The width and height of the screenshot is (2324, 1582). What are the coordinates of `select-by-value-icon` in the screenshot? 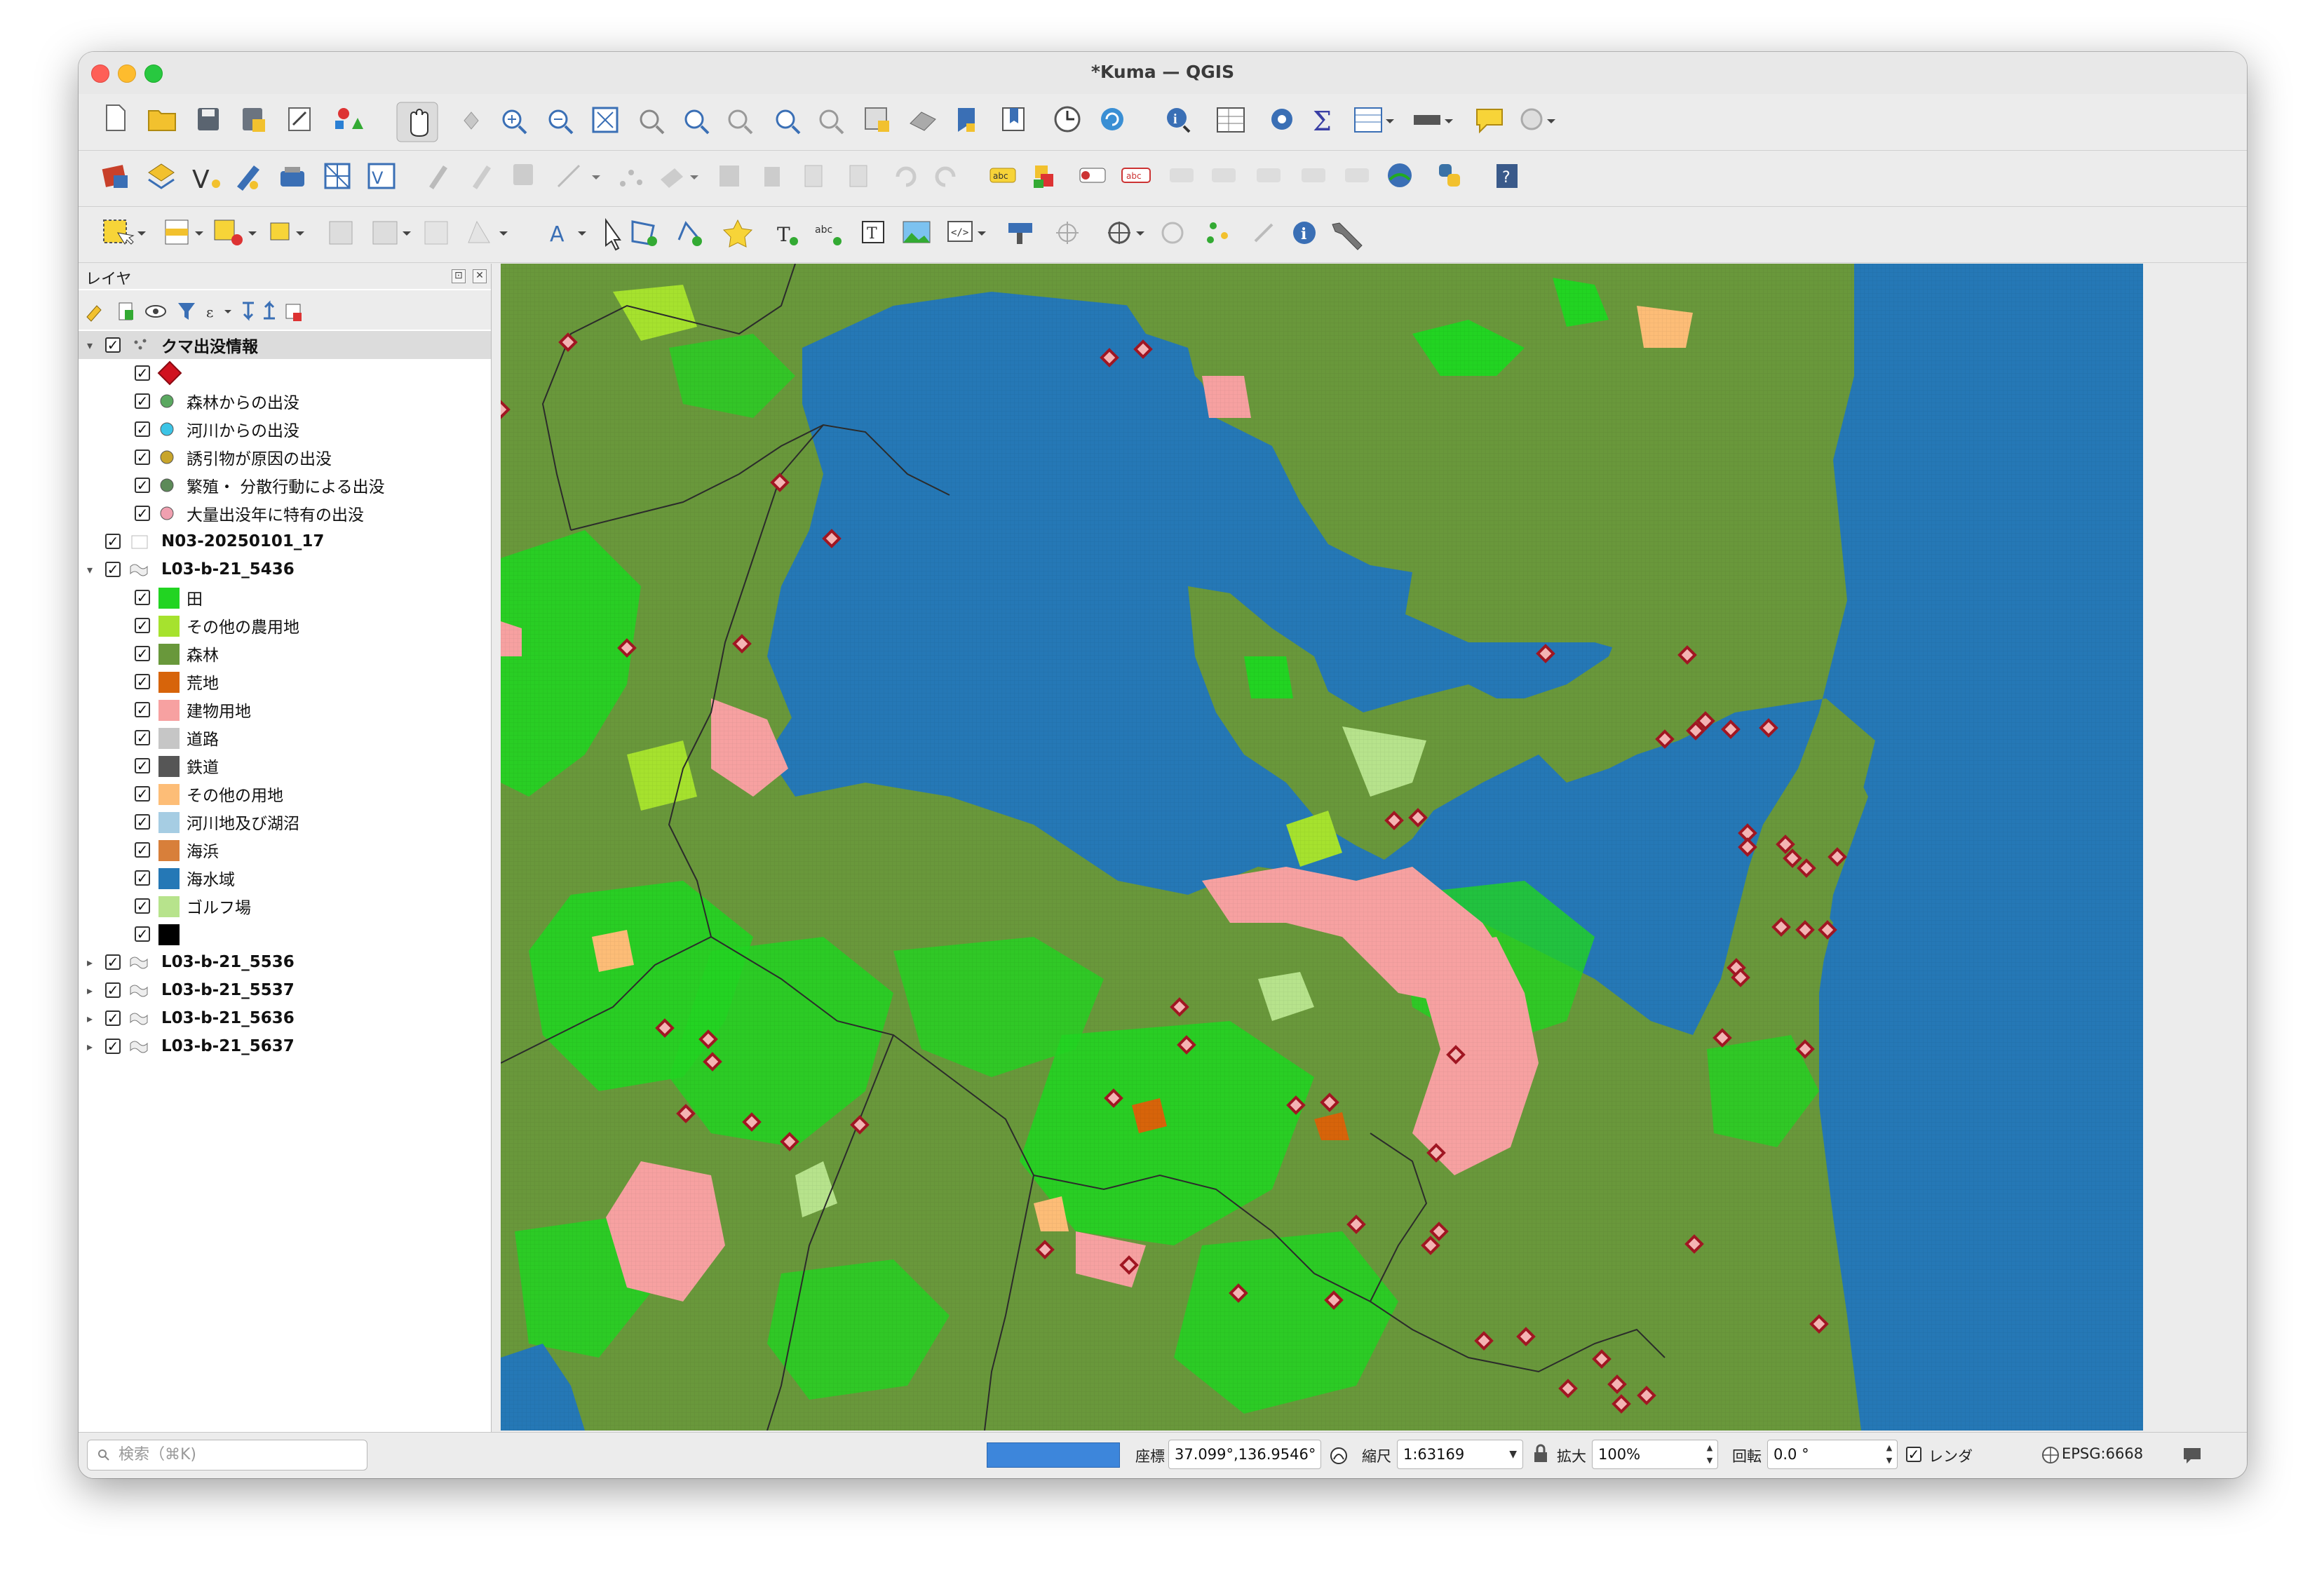 It's located at (184, 232).